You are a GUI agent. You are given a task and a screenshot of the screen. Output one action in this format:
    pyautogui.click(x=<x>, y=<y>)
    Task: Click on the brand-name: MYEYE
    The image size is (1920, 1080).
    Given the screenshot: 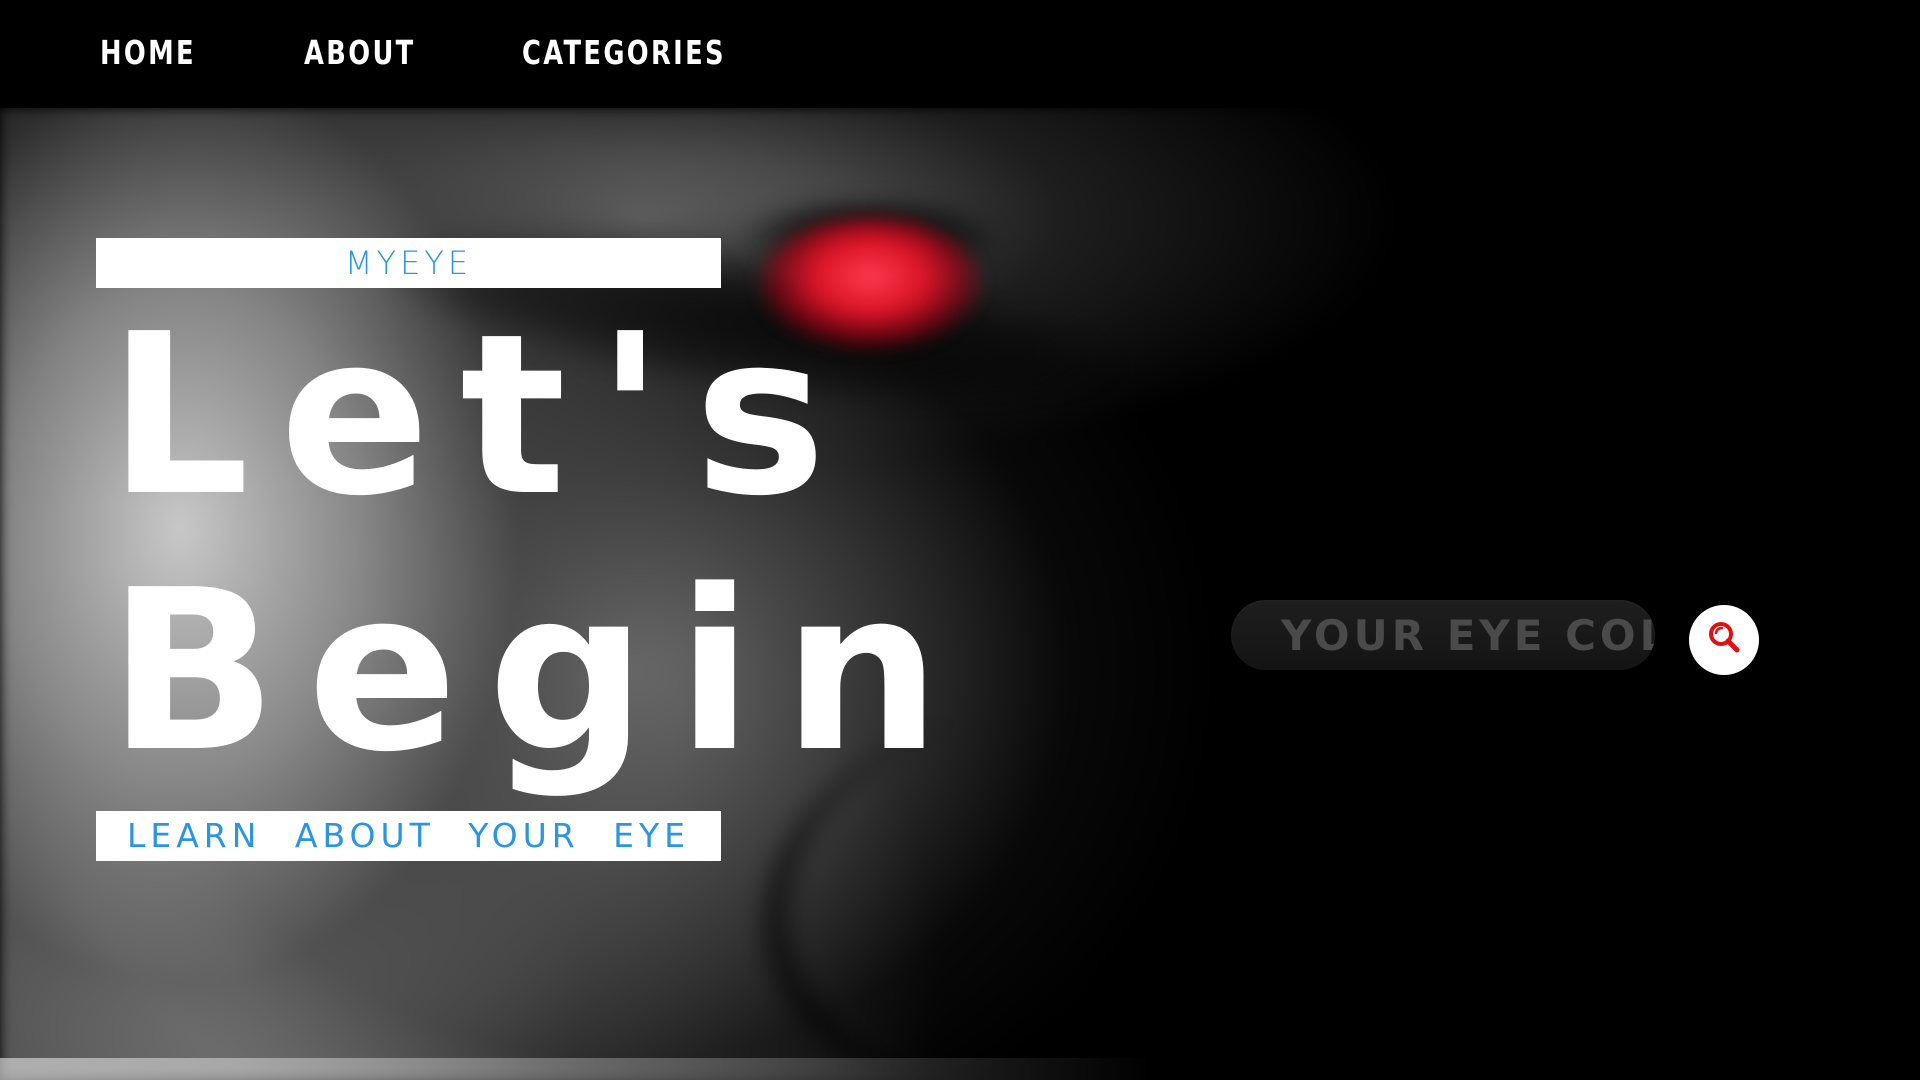 What is the action you would take?
    pyautogui.click(x=408, y=263)
    